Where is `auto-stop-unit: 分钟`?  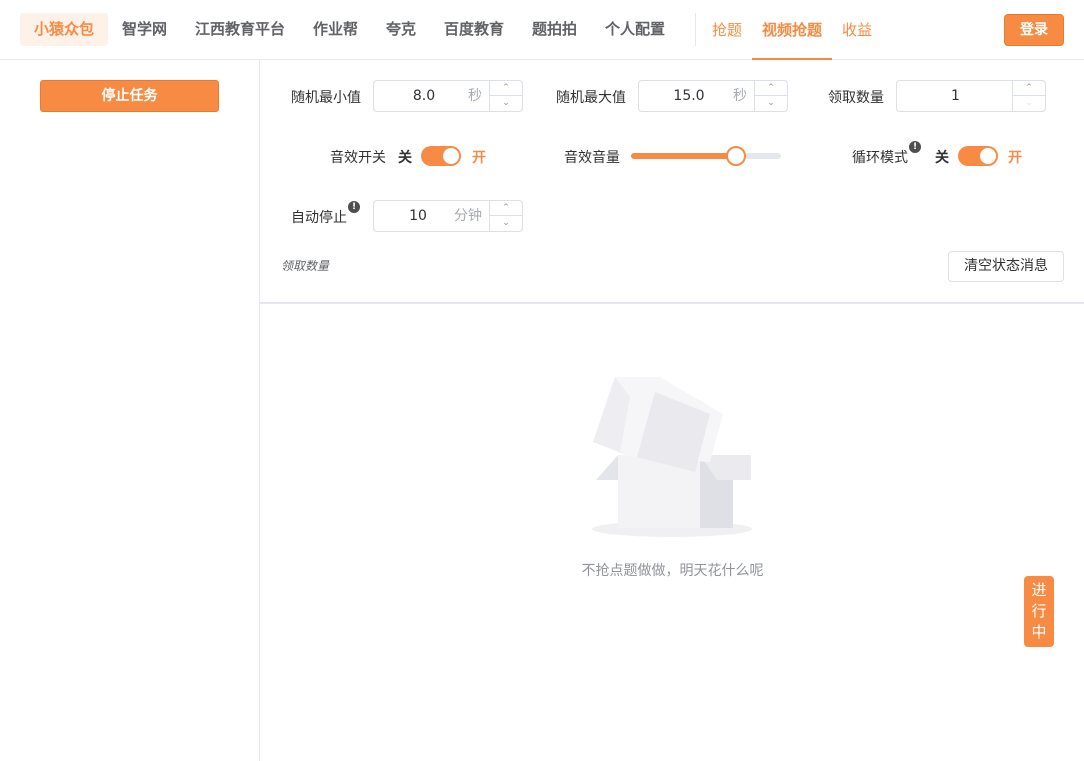 auto-stop-unit: 分钟 is located at coordinates (468, 216).